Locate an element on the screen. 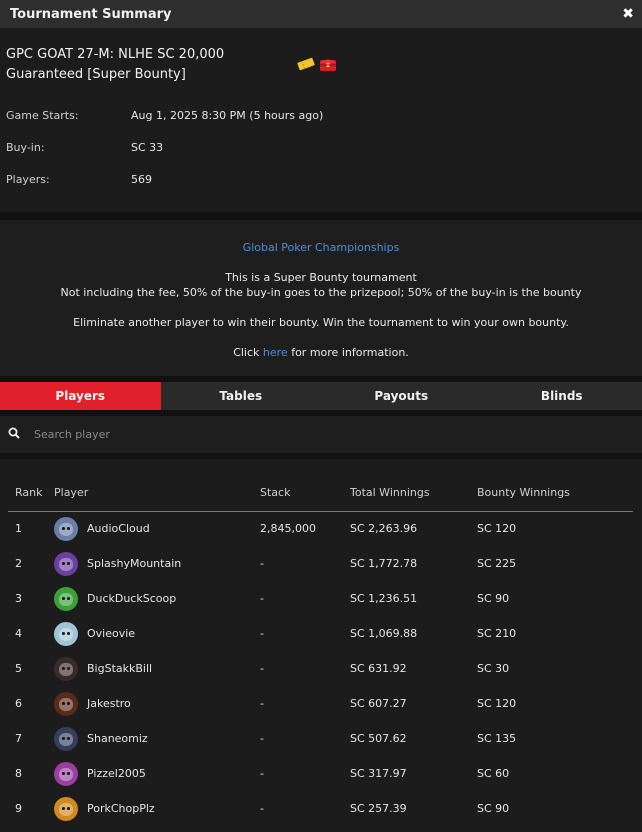 The image size is (642, 832). player-name: PorkChopPlz is located at coordinates (121, 808).